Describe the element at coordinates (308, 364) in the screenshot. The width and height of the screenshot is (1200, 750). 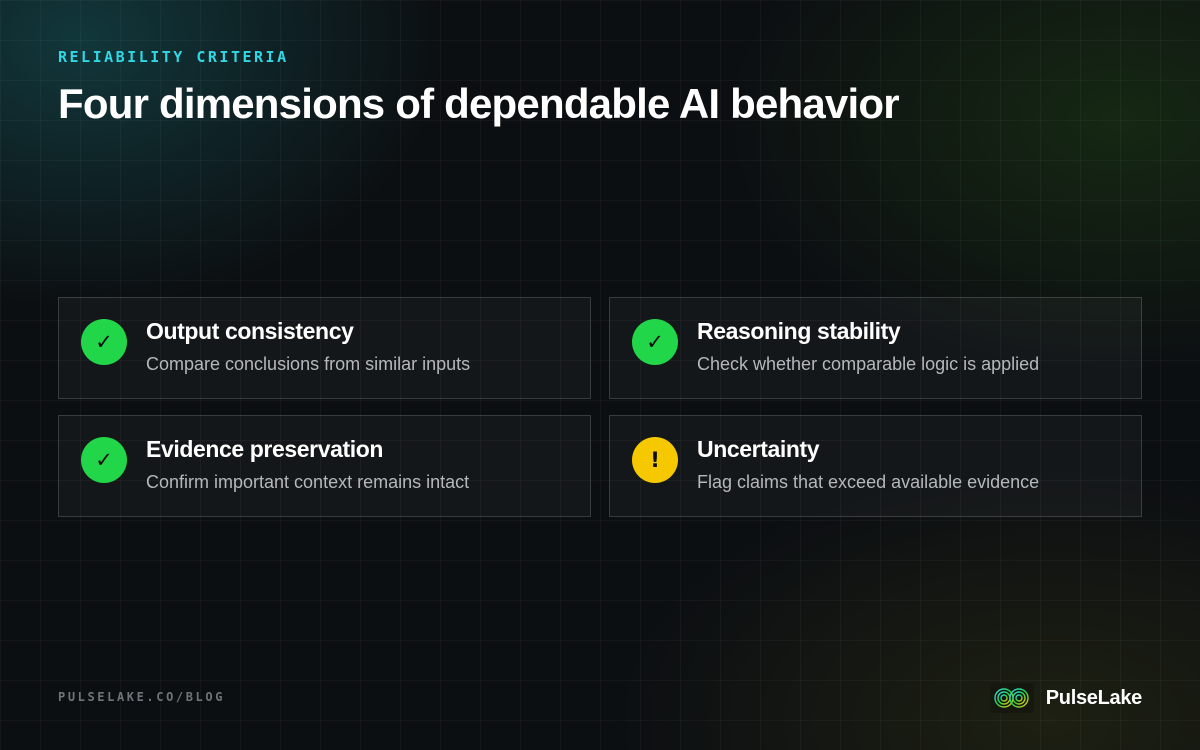
I see `card-description: Compare conclusions from similar inputs` at that location.